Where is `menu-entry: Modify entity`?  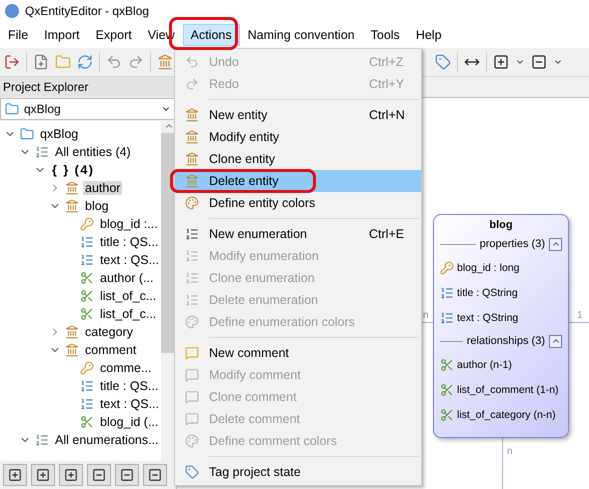 menu-entry: Modify entity is located at coordinates (298, 137).